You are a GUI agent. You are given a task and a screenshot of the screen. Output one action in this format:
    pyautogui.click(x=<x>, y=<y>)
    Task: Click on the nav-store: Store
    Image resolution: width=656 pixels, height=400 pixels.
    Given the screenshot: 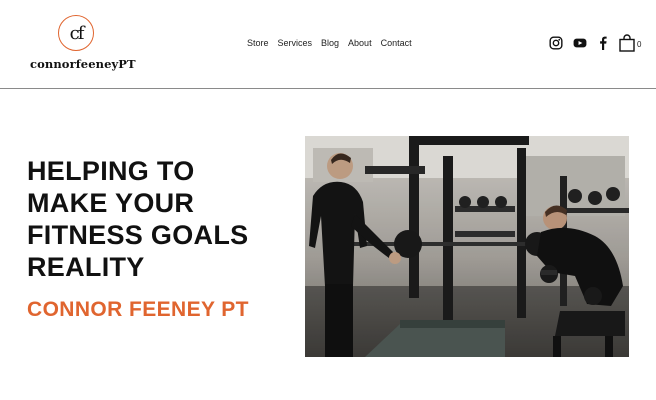 What is the action you would take?
    pyautogui.click(x=258, y=43)
    